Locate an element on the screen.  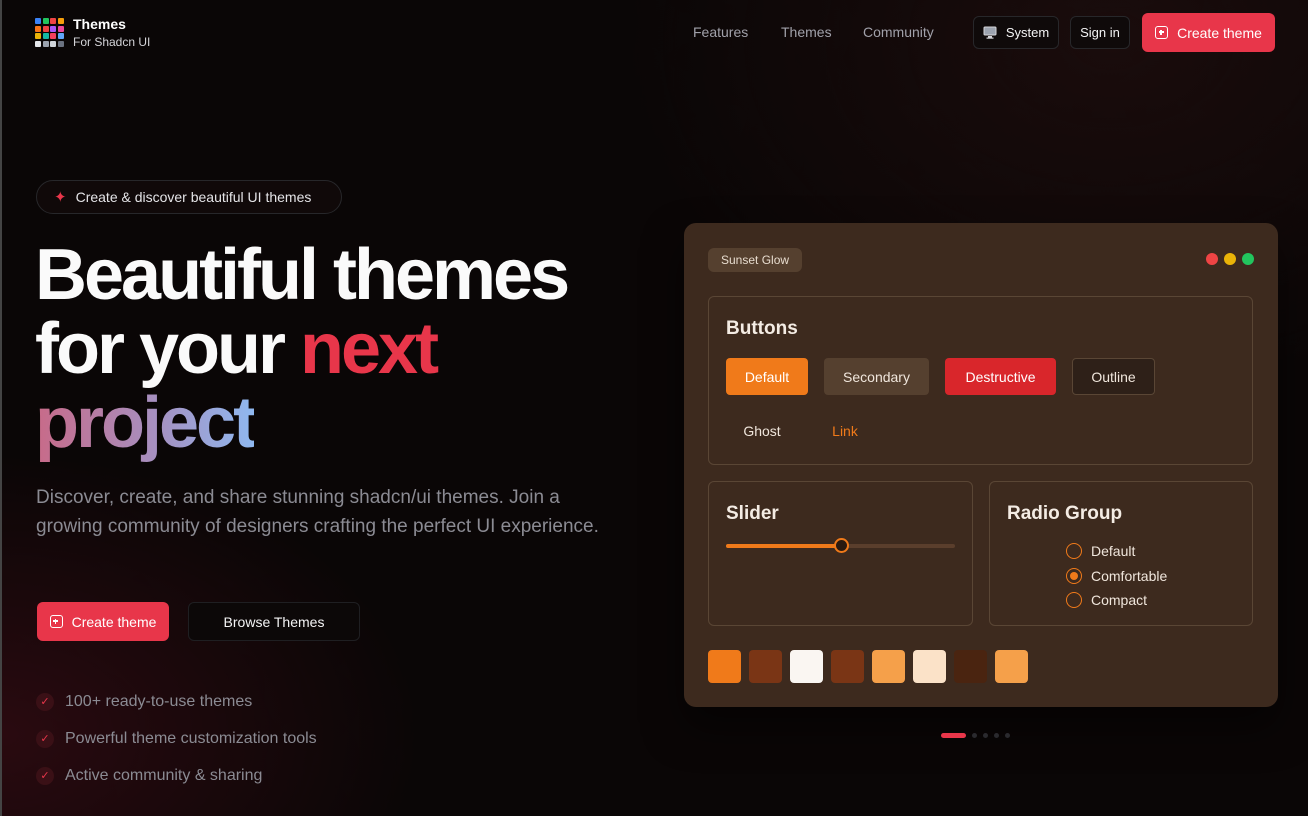
preview-destructive-button: Destructive is located at coordinates (1000, 376).